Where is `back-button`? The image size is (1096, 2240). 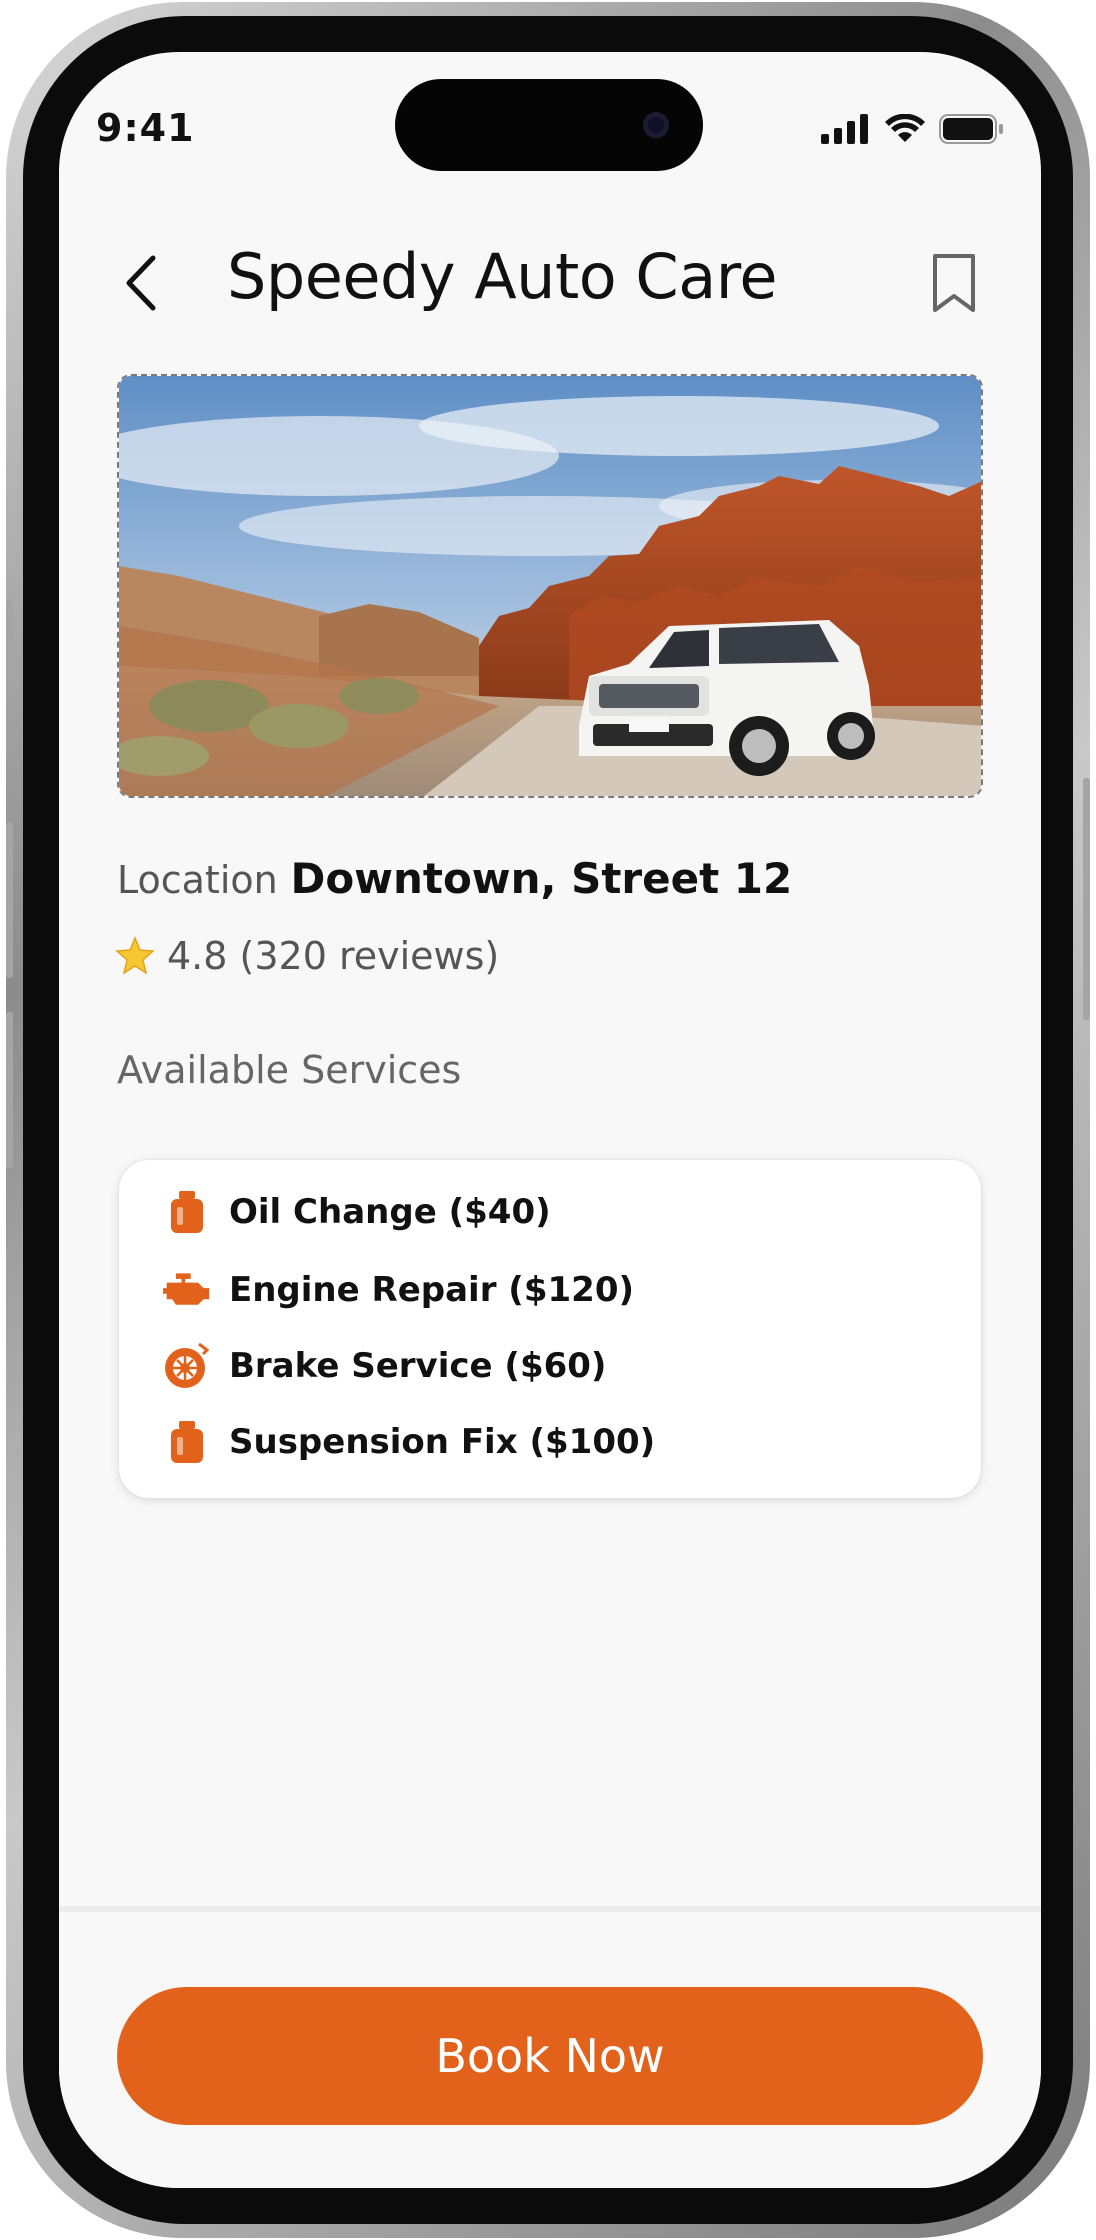 back-button is located at coordinates (145, 283).